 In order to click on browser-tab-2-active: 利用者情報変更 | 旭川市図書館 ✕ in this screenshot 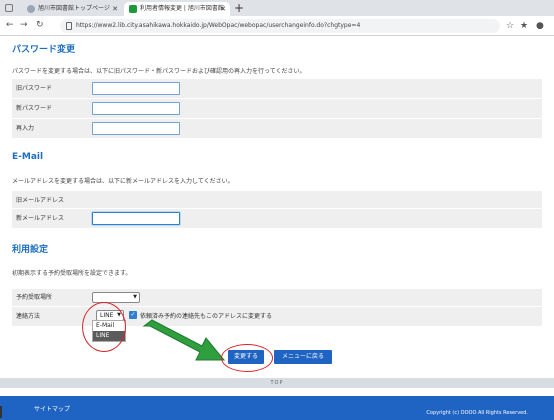, I will do `click(177, 9)`.